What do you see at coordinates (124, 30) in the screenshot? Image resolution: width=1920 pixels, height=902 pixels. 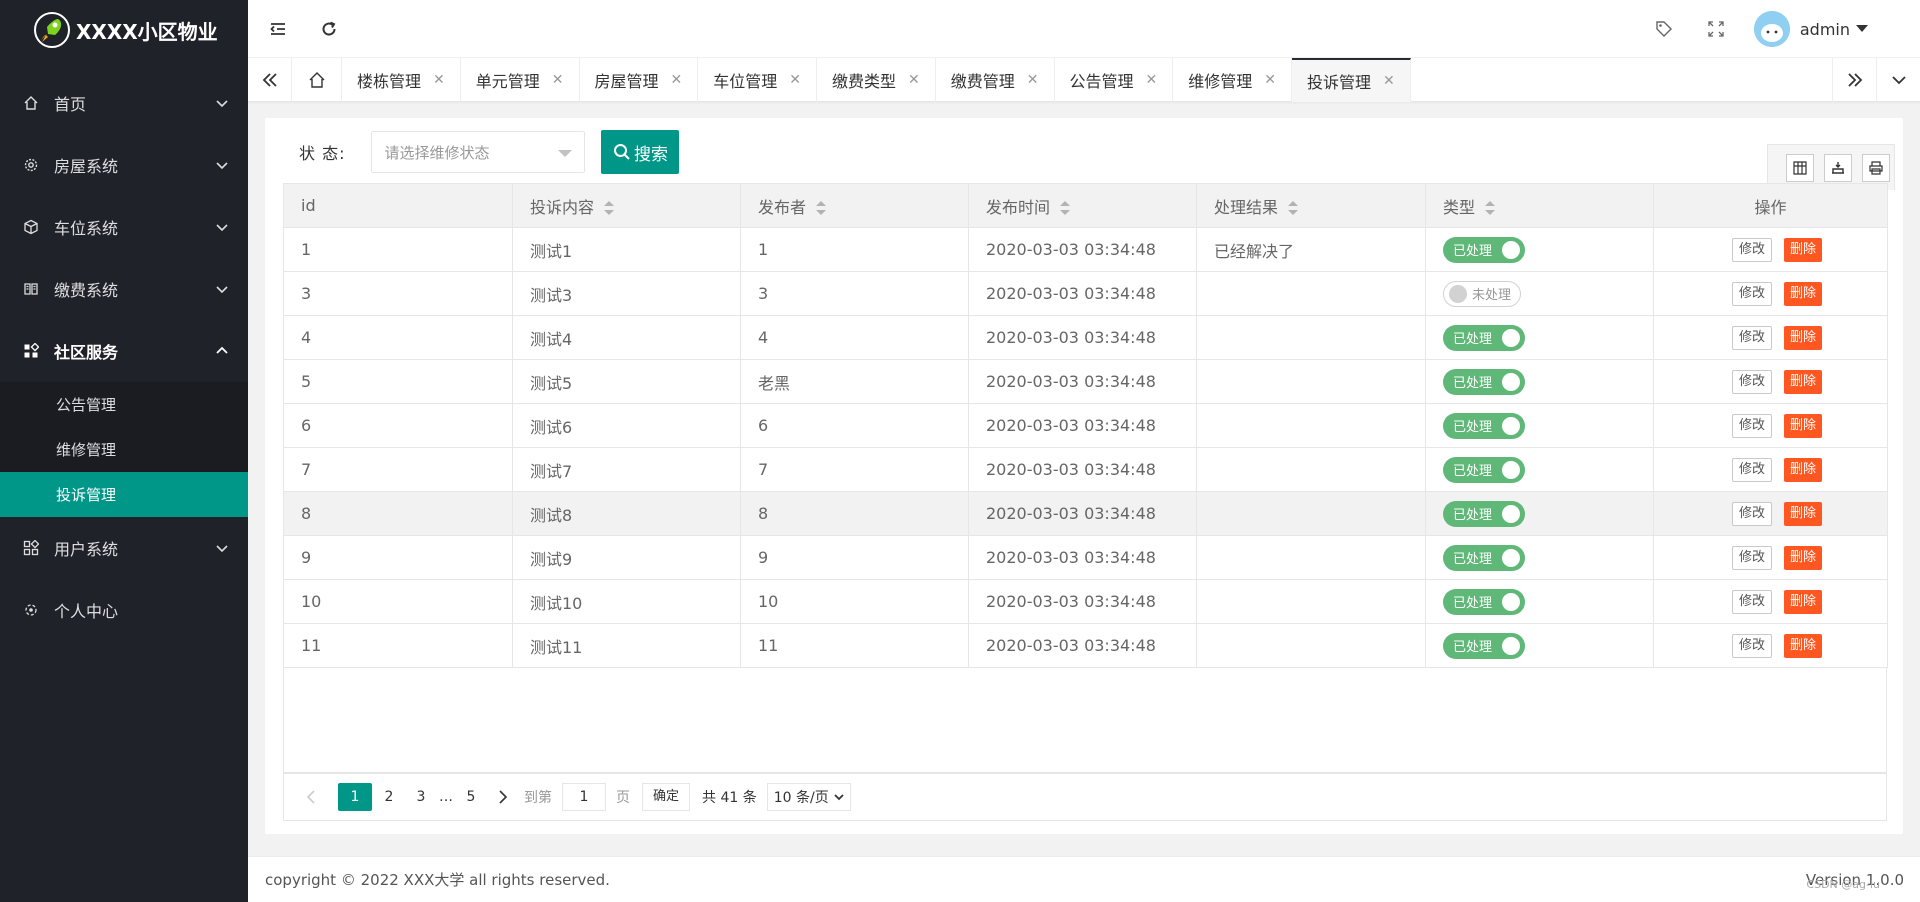 I see `app-logo: XXXX小区物业` at bounding box center [124, 30].